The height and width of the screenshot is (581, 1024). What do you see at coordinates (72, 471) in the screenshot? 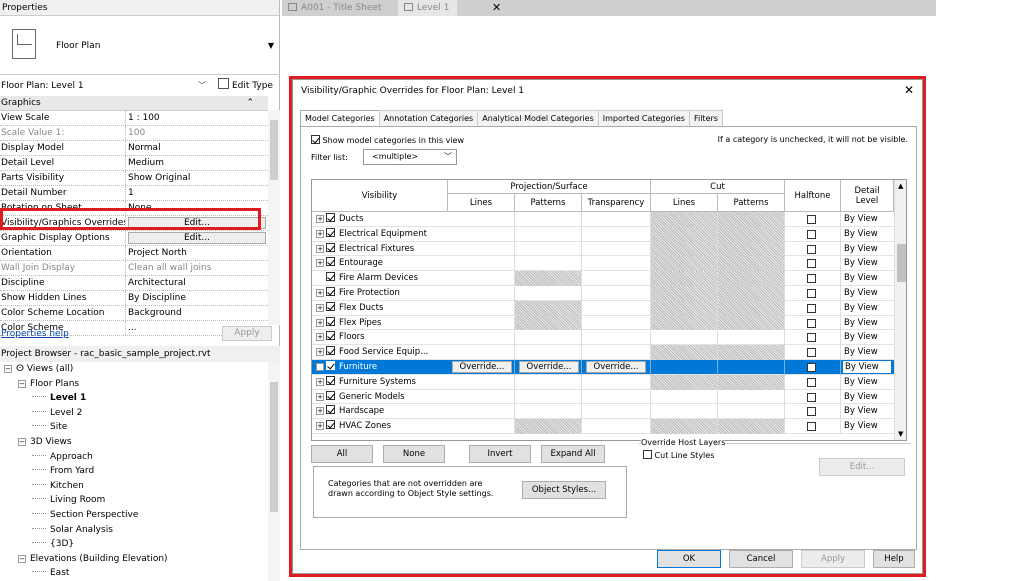
I see `node-label: From Yard` at bounding box center [72, 471].